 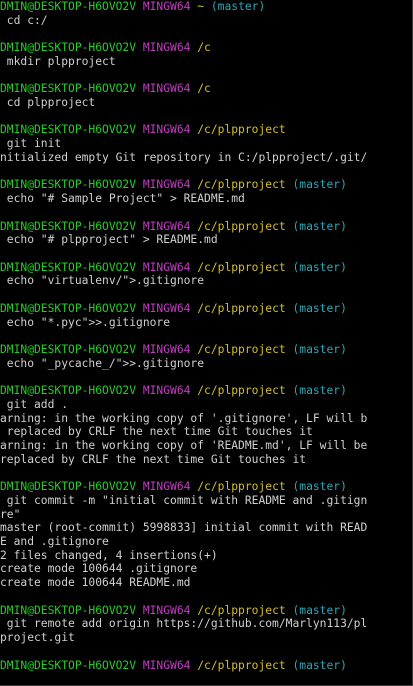 What do you see at coordinates (122, 199) in the screenshot?
I see `line-text: echo "# Sample Project" > README.md` at bounding box center [122, 199].